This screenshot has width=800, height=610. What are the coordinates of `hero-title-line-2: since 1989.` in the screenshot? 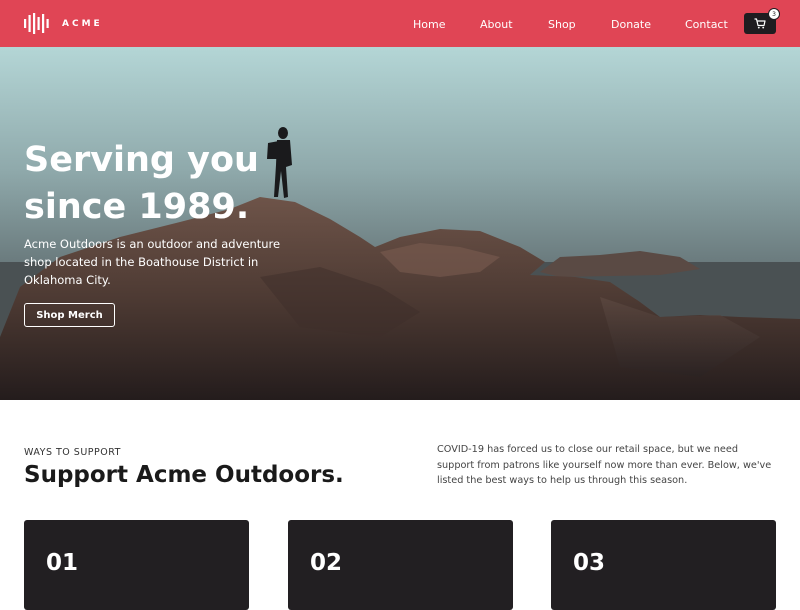 It's located at (137, 207).